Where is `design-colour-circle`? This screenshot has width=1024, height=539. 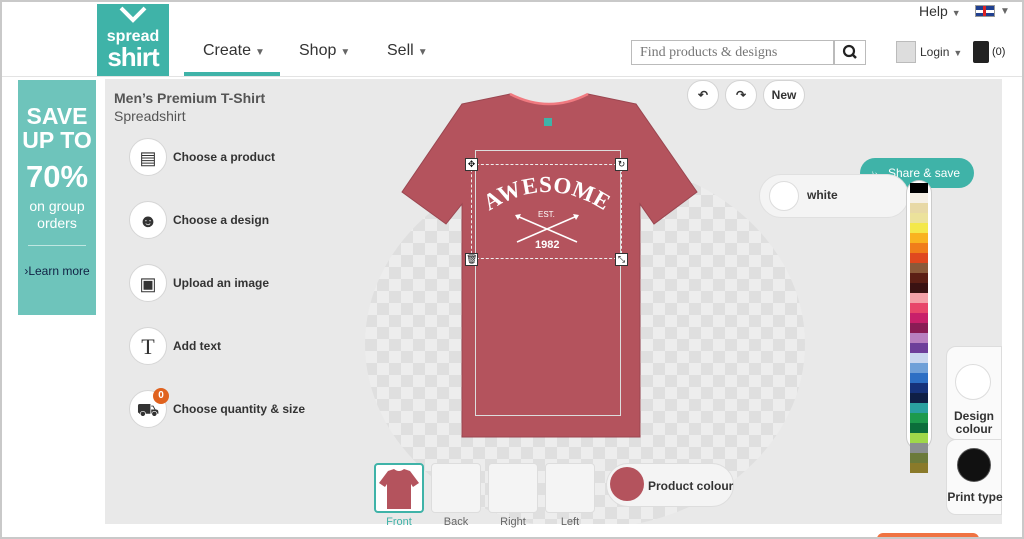 design-colour-circle is located at coordinates (973, 382).